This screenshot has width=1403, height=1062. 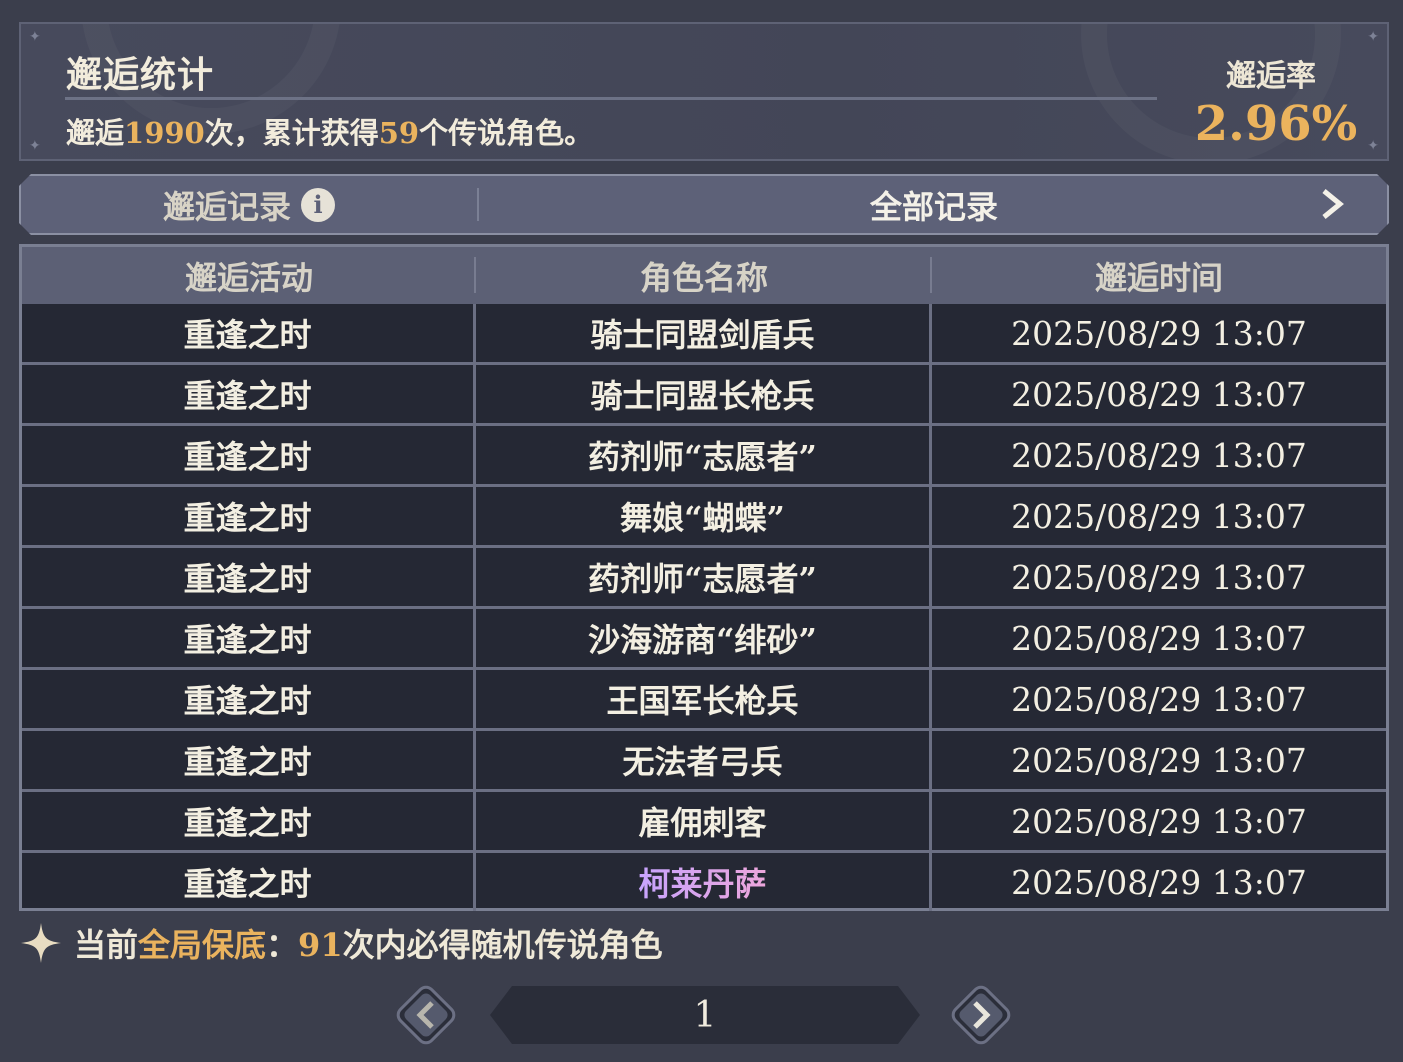 I want to click on table-row: 重逢之时 骑士同盟剑盾兵 2025/08/29 13:07, so click(x=704, y=334).